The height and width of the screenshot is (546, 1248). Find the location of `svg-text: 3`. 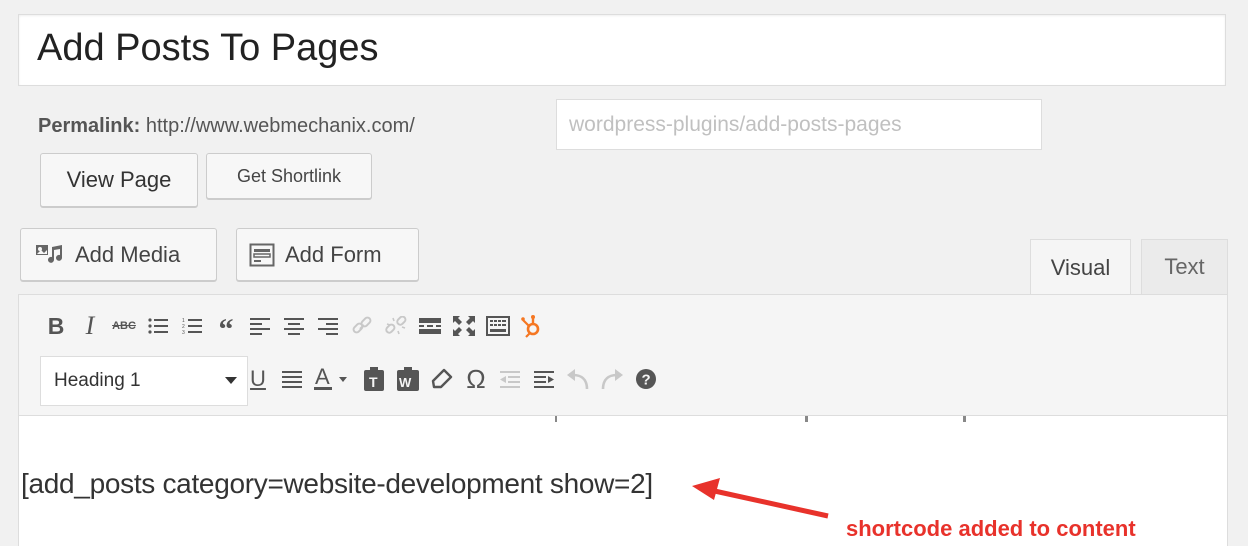

svg-text: 3 is located at coordinates (183, 332).